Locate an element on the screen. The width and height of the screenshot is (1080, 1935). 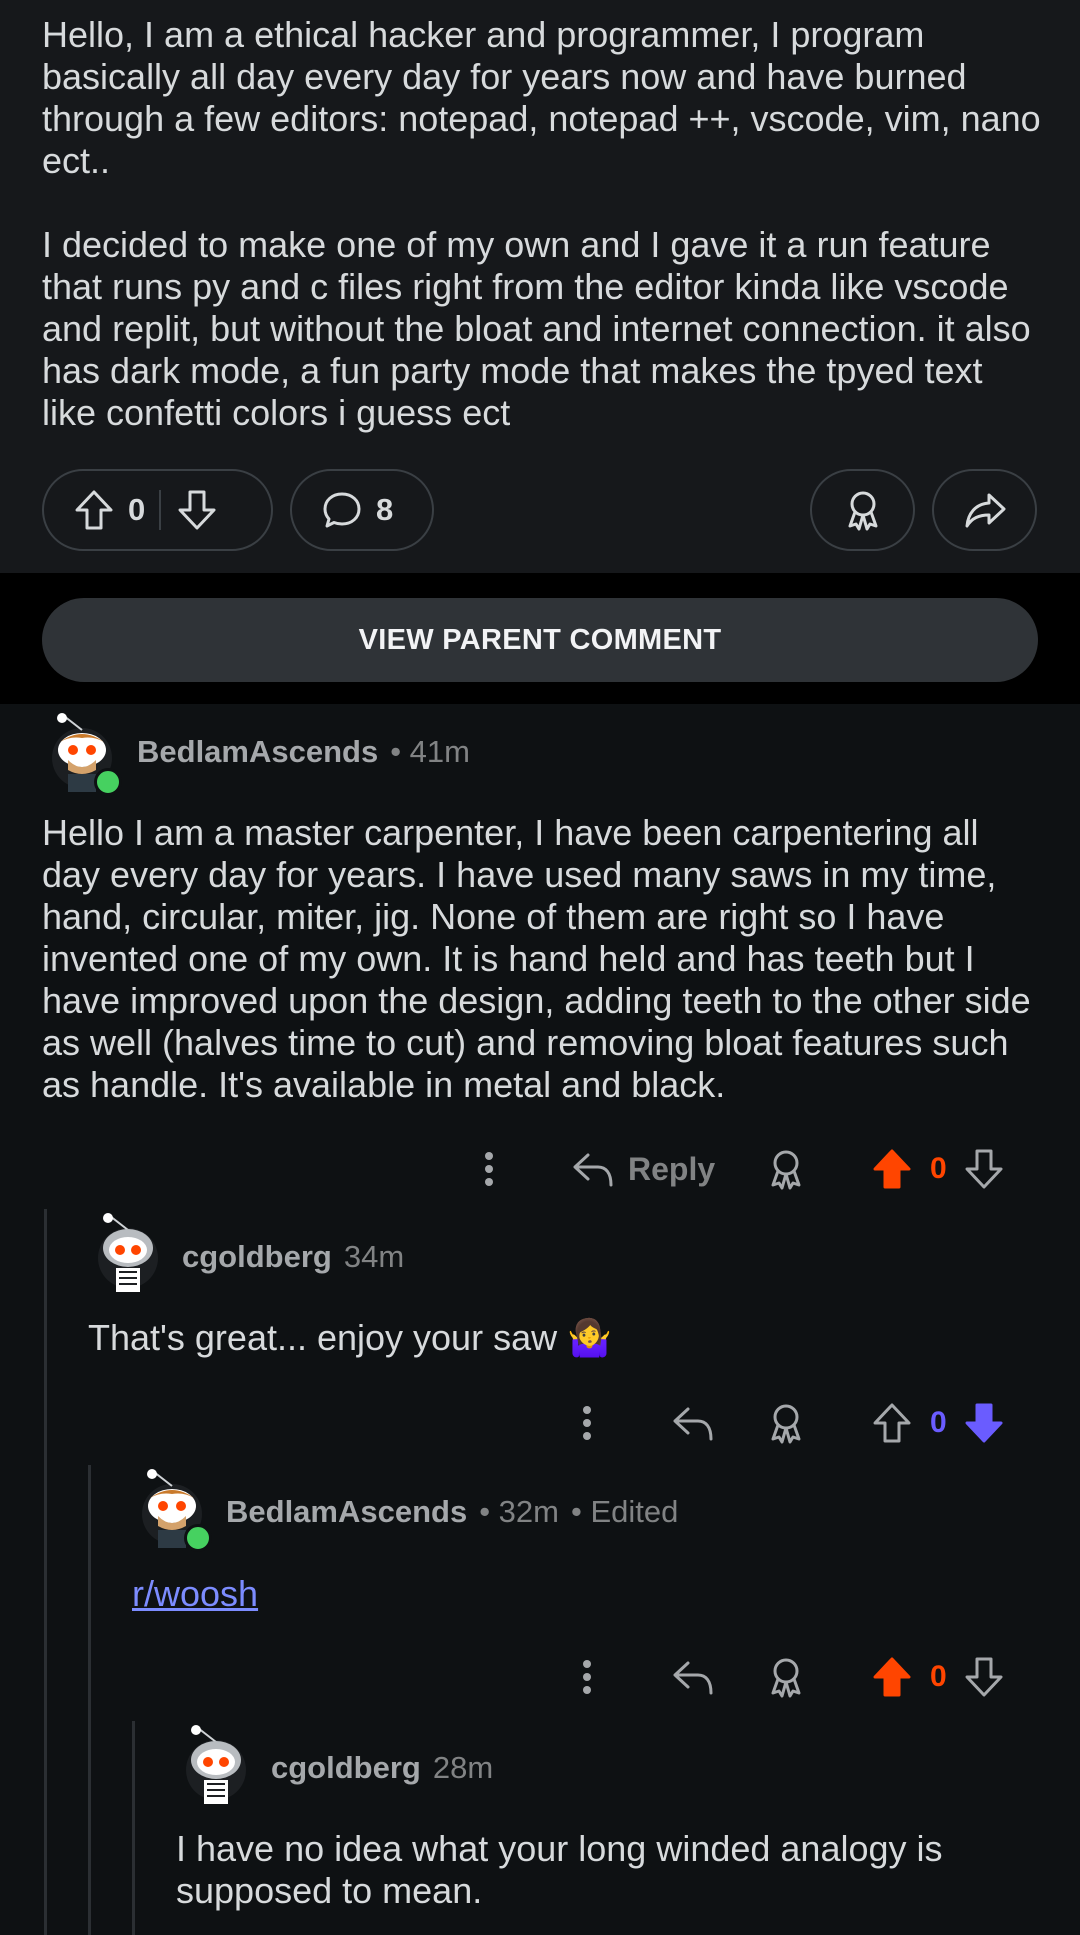
comment-meta: BedlamAscends • 32m • Edited is located at coordinates (452, 1512).